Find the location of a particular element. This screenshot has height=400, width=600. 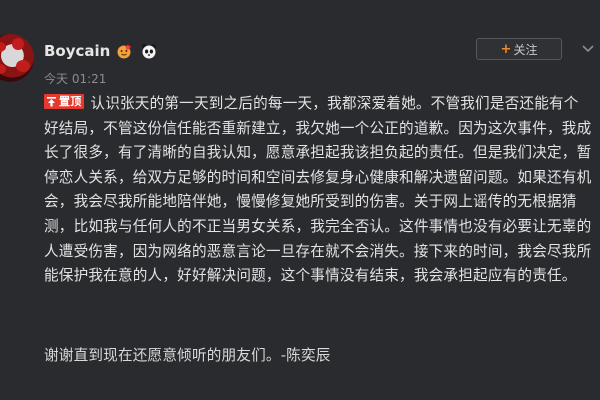

author-row: Boycain is located at coordinates (101, 51).